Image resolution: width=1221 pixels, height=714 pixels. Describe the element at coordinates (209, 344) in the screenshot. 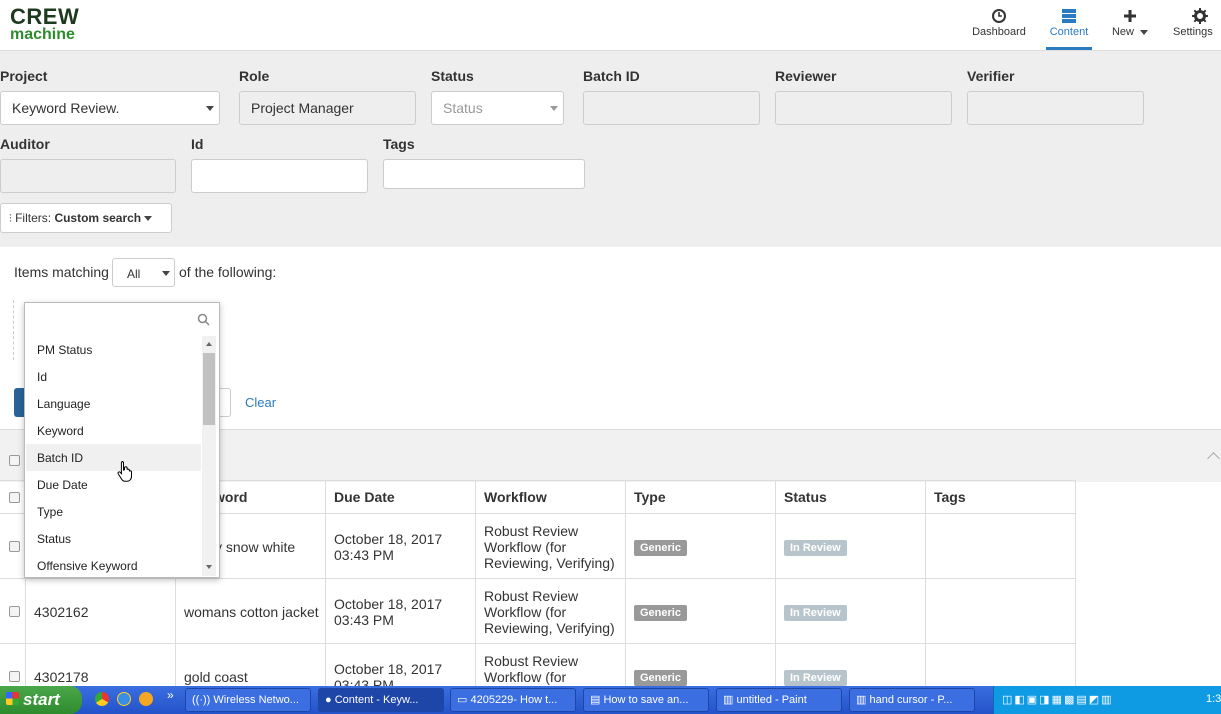

I see `scroll-up-icon` at that location.